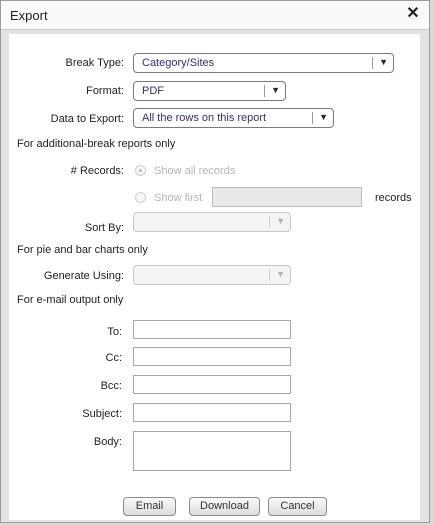 This screenshot has height=525, width=434. What do you see at coordinates (70, 300) in the screenshot?
I see `section-email: For e-mail output only` at bounding box center [70, 300].